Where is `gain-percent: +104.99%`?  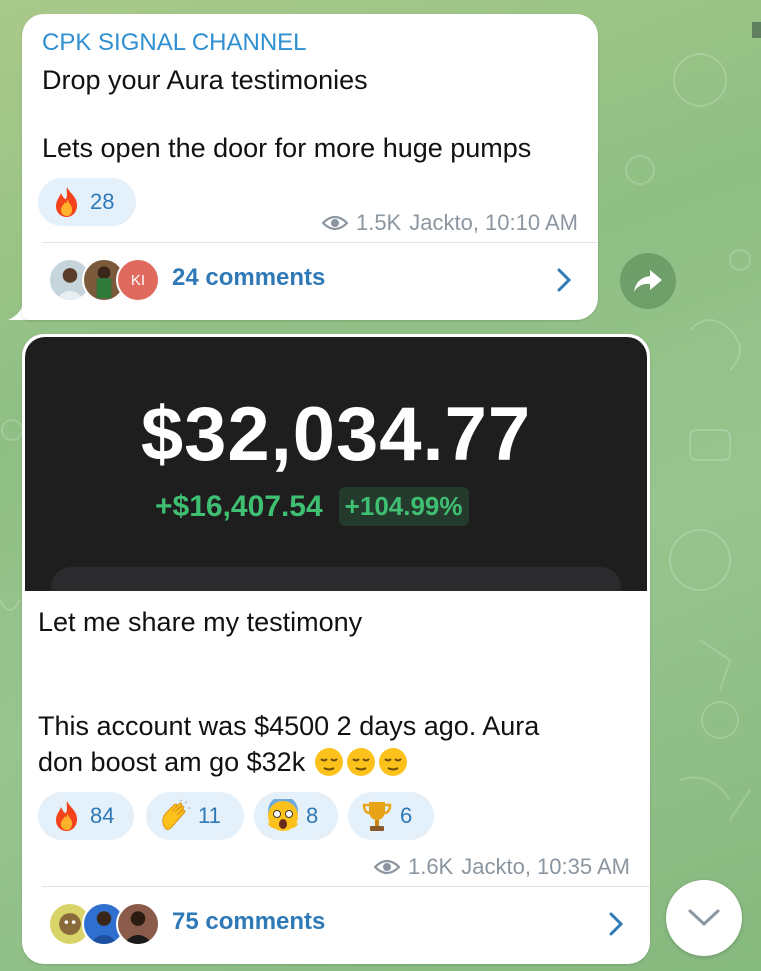 gain-percent: +104.99% is located at coordinates (403, 506).